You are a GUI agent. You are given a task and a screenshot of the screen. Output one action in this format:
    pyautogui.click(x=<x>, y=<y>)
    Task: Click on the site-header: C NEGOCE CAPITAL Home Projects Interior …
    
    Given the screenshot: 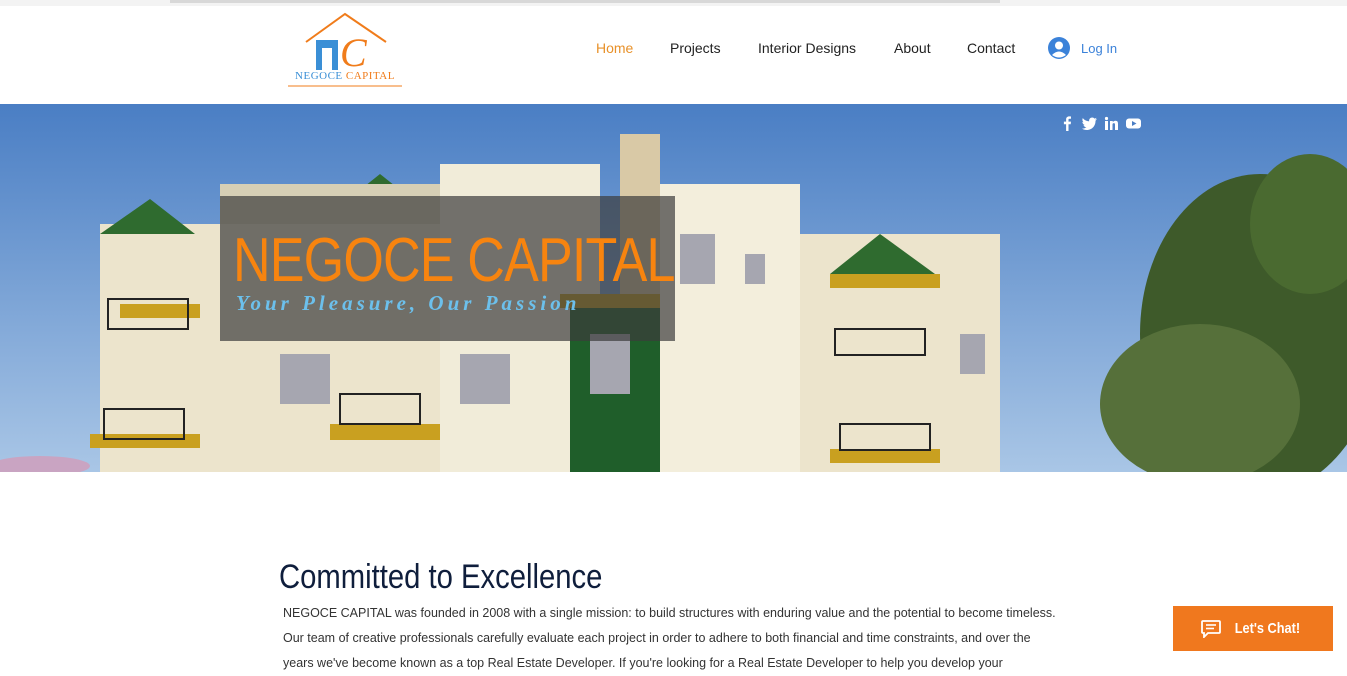 What is the action you would take?
    pyautogui.click(x=673, y=55)
    